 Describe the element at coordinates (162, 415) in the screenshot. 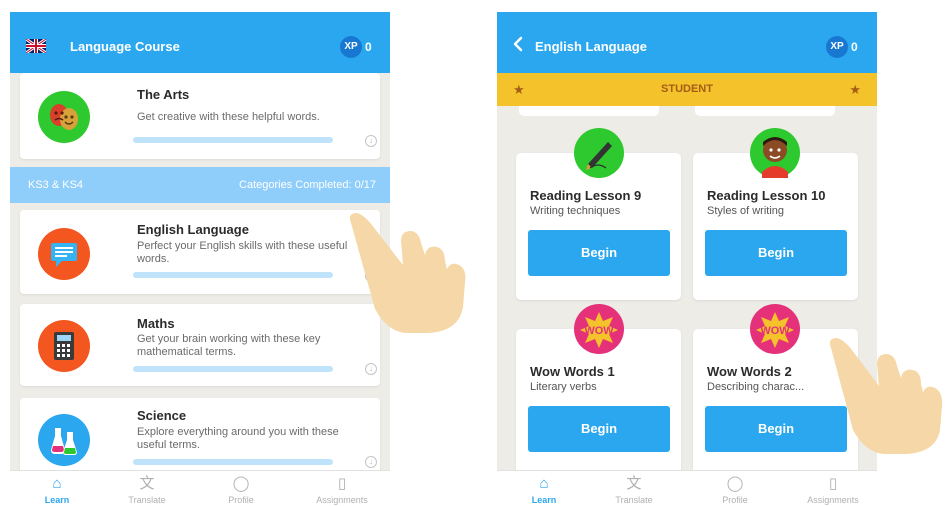

I see `category-title: Science` at that location.